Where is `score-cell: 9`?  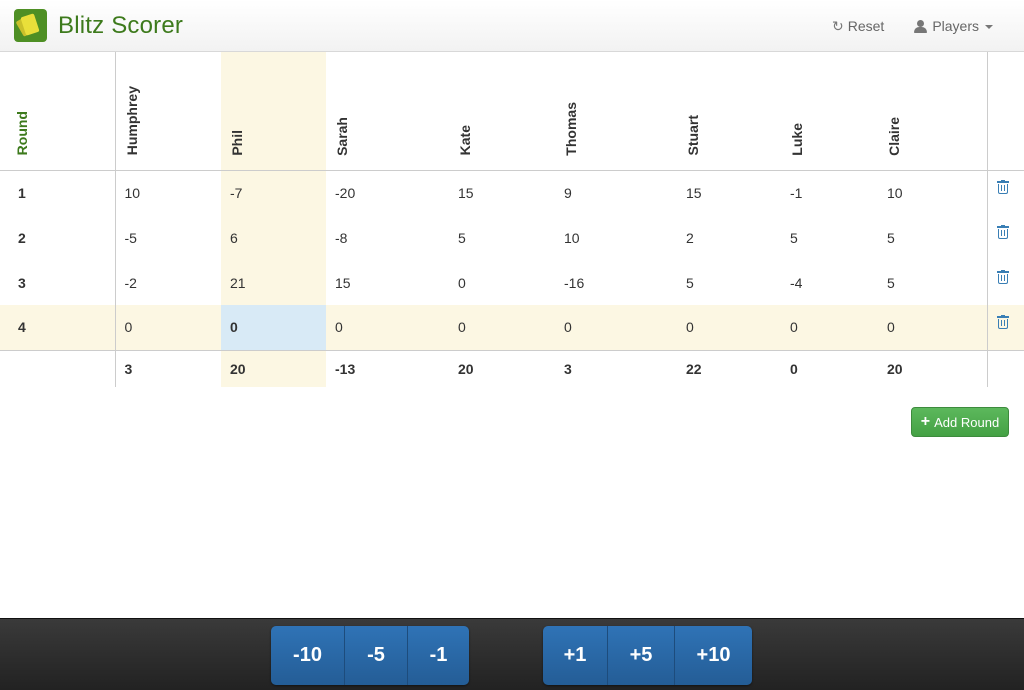
score-cell: 9 is located at coordinates (616, 192).